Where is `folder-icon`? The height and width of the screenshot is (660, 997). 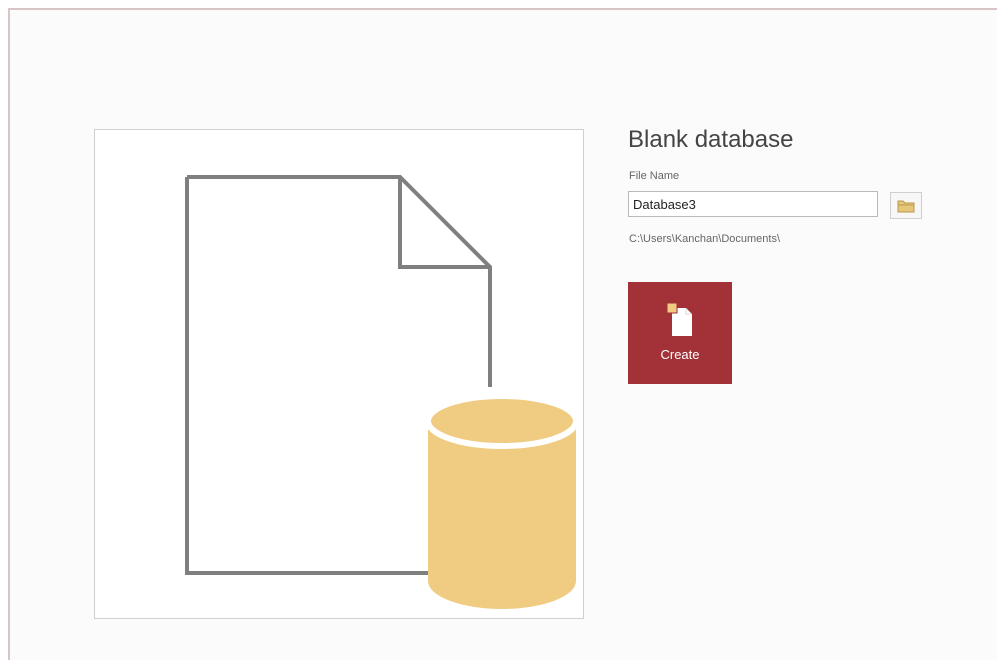
folder-icon is located at coordinates (906, 206).